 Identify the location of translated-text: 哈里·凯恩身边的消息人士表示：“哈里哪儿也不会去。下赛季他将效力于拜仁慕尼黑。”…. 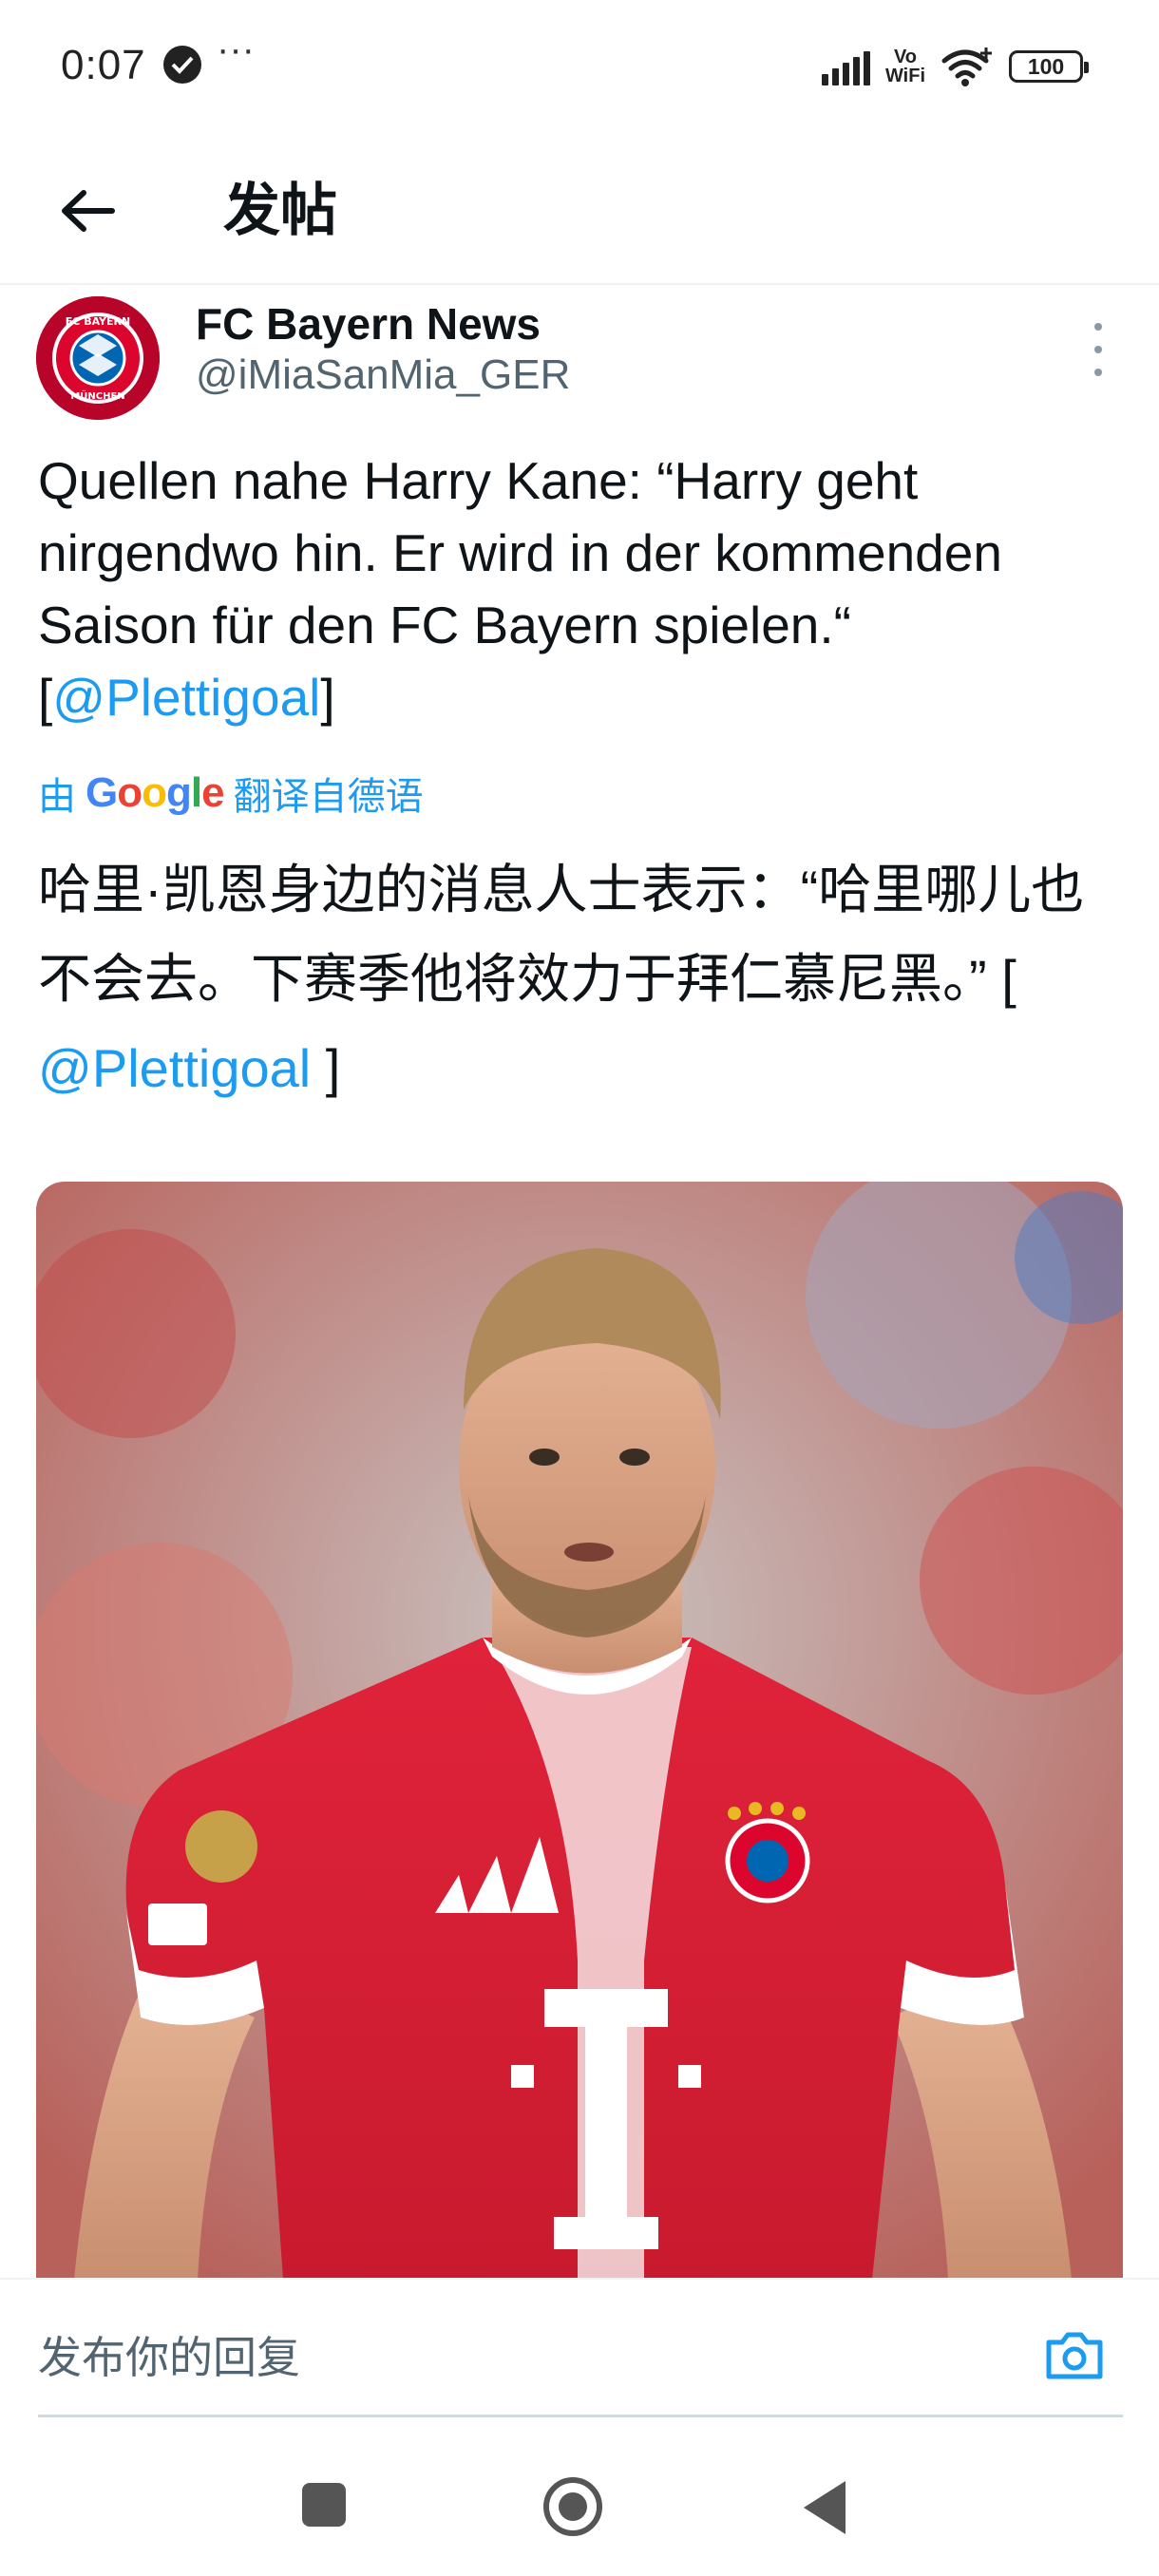
(561, 979).